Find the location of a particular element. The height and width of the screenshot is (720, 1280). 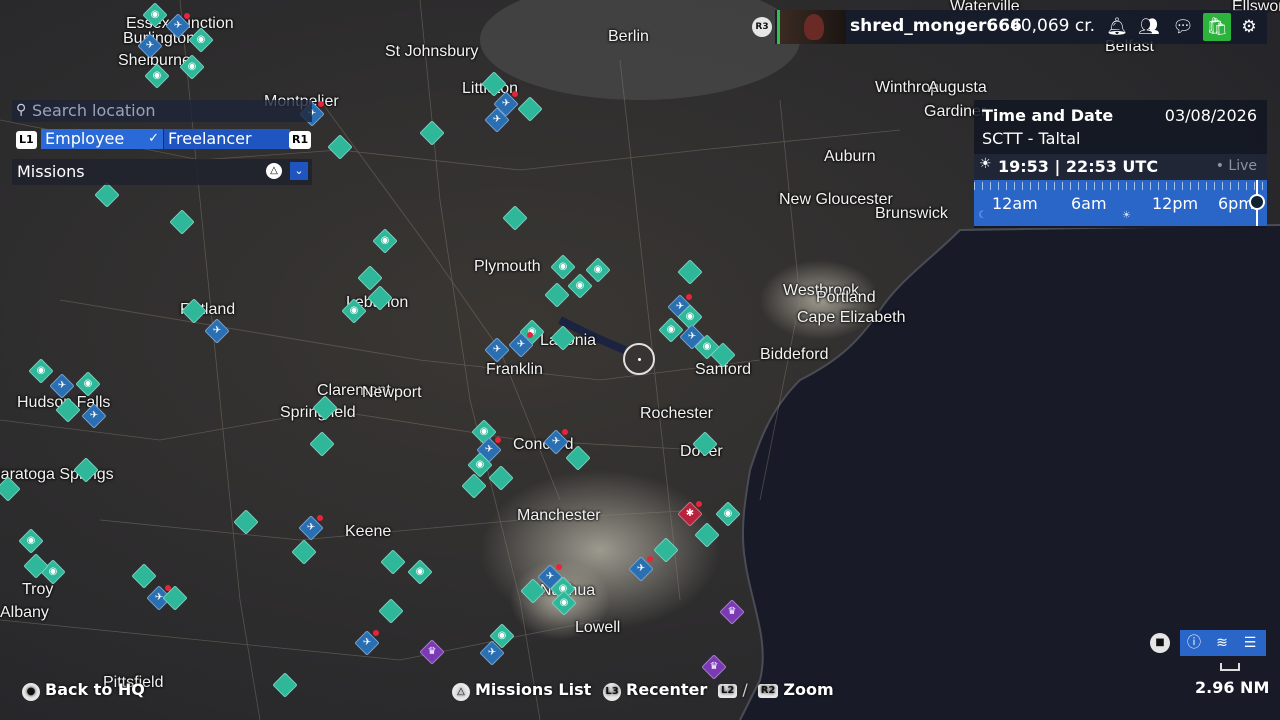

info-icon: ⓘ is located at coordinates (1194, 643).